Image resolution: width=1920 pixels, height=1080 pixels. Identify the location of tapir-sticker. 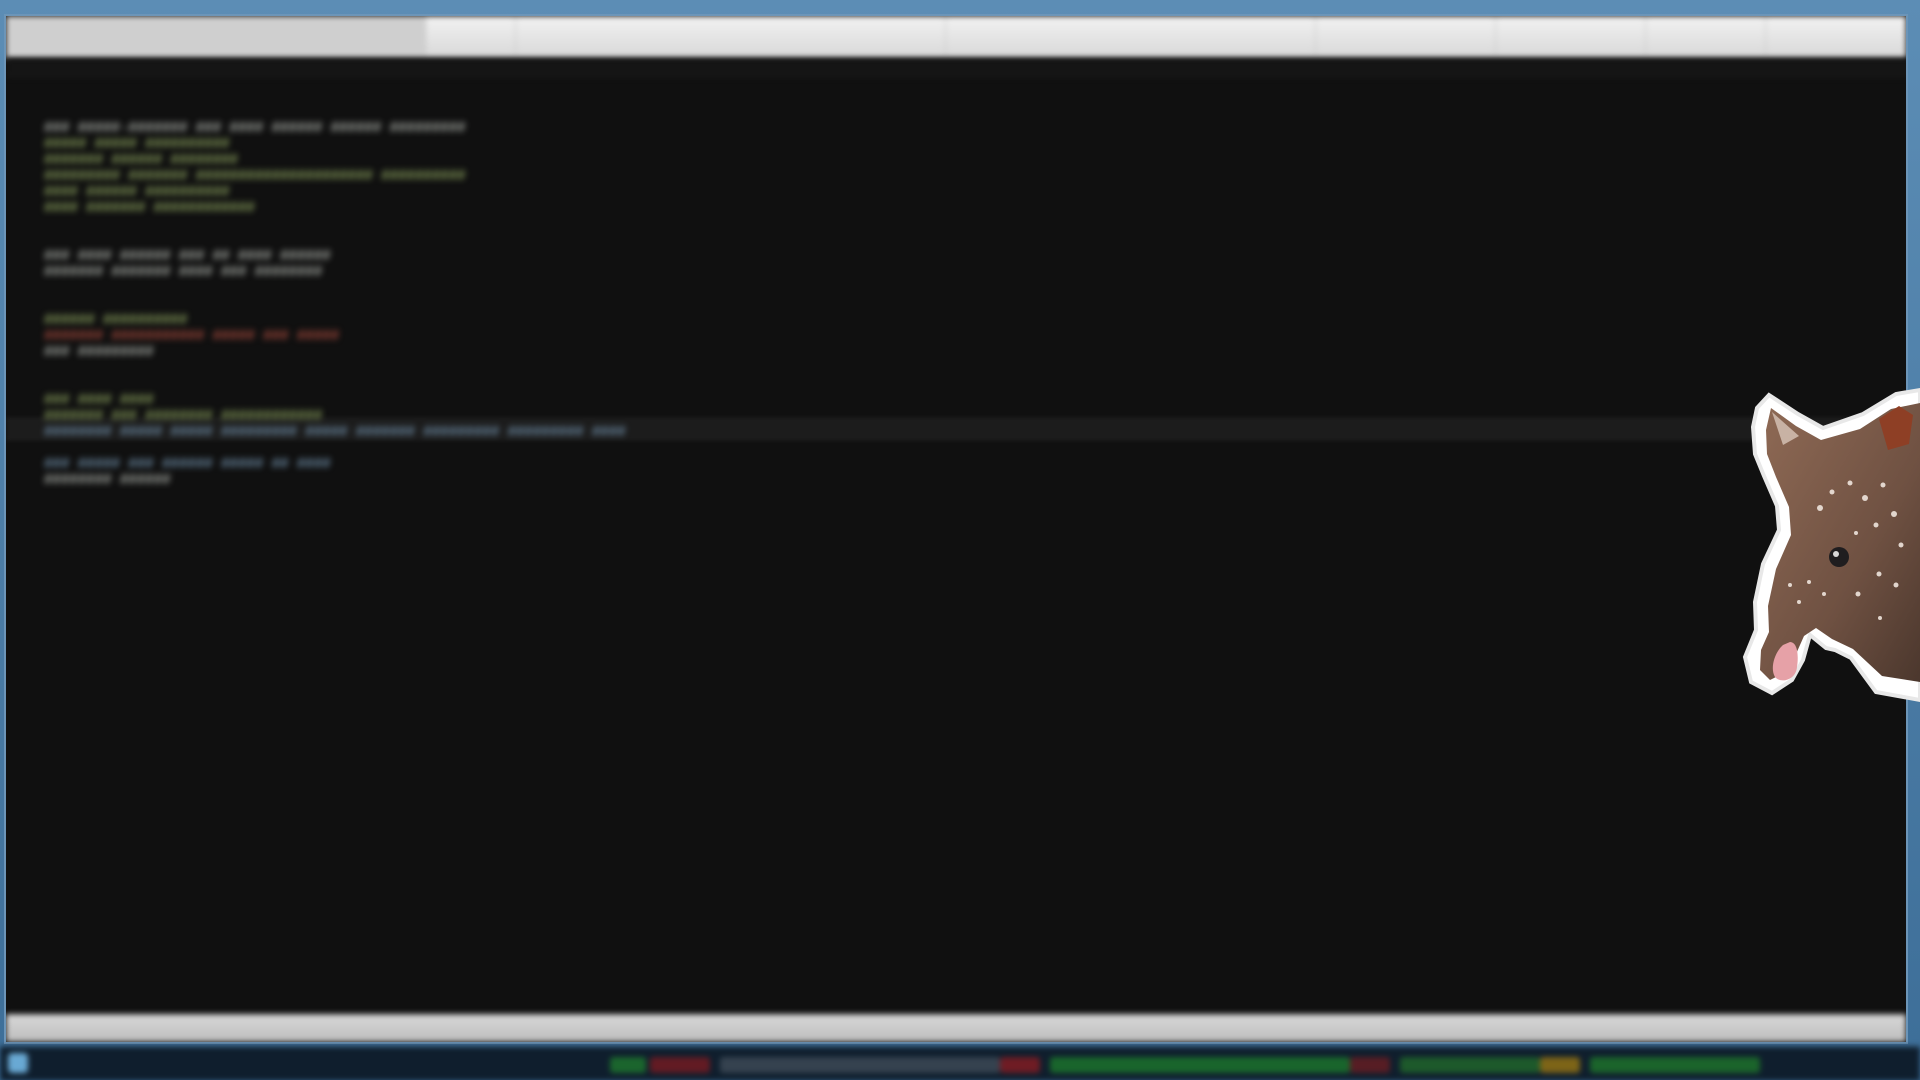
(1831, 545).